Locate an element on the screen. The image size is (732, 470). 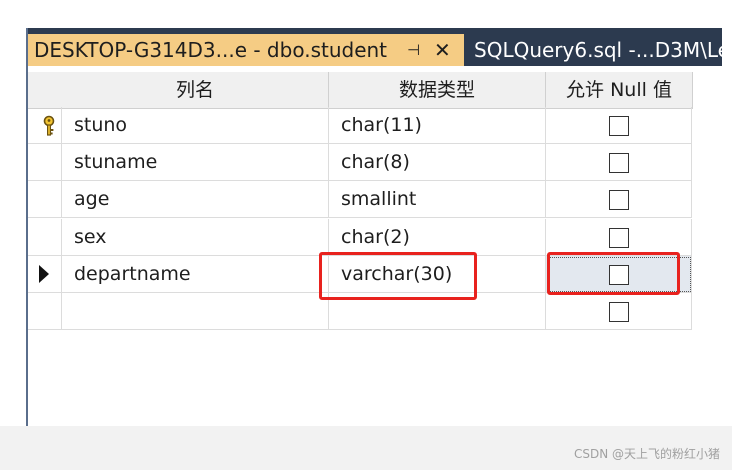
row-selector-header is located at coordinates (45, 90).